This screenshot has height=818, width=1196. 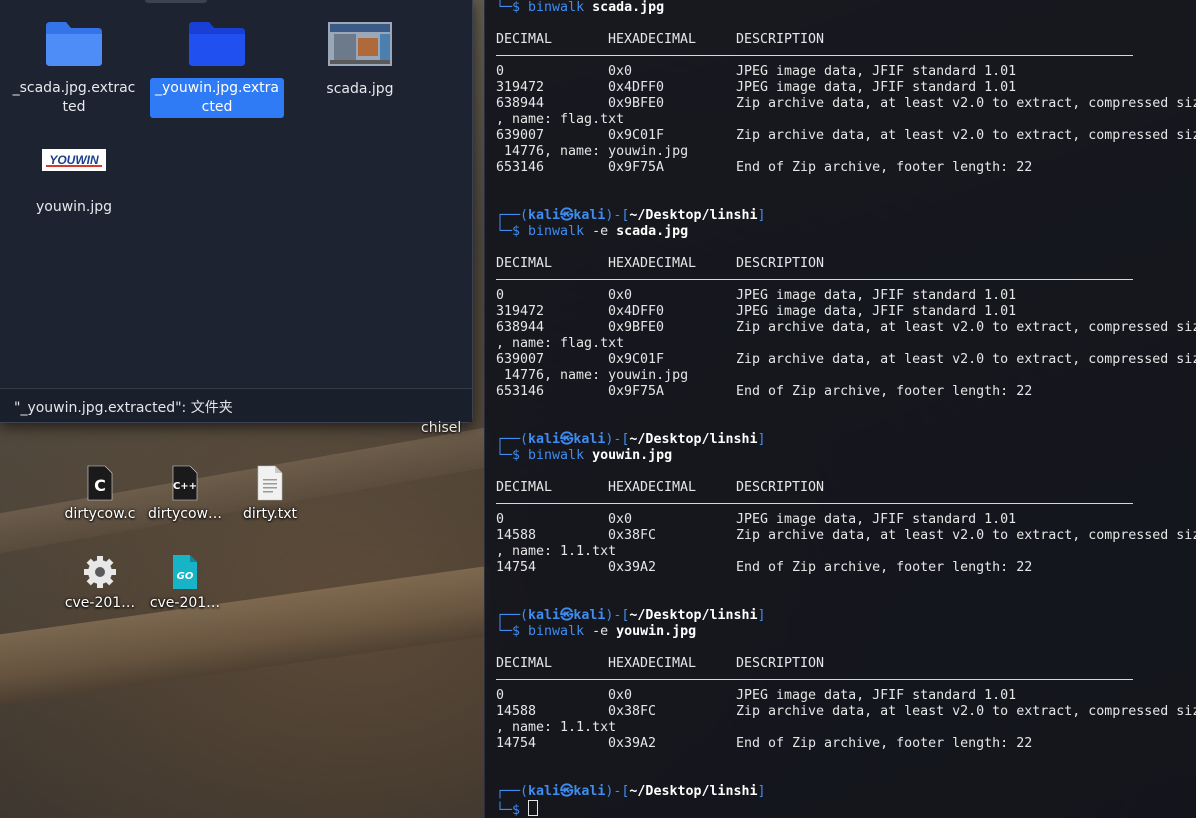 What do you see at coordinates (756, 296) in the screenshot?
I see `result-row: 0 0x0 JPEG image data, JFIF standard 1.01` at bounding box center [756, 296].